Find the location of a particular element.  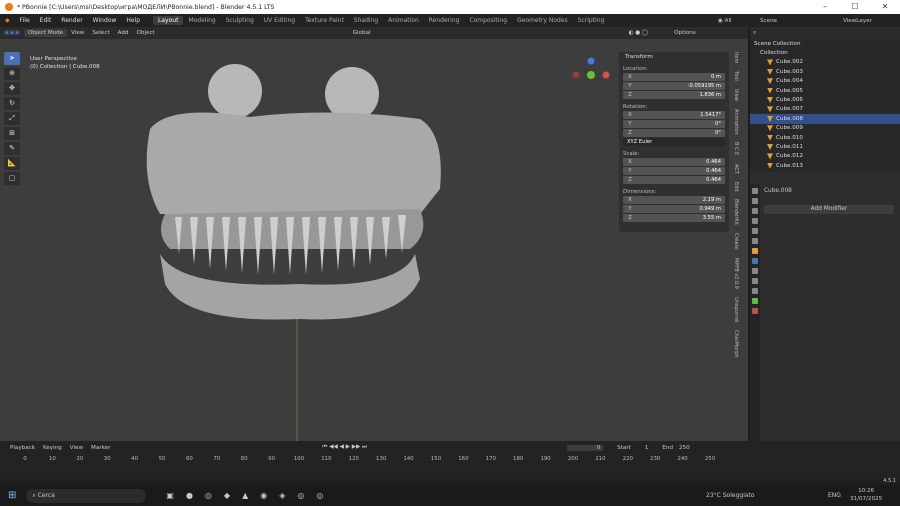

scene-props-icon is located at coordinates (755, 231).